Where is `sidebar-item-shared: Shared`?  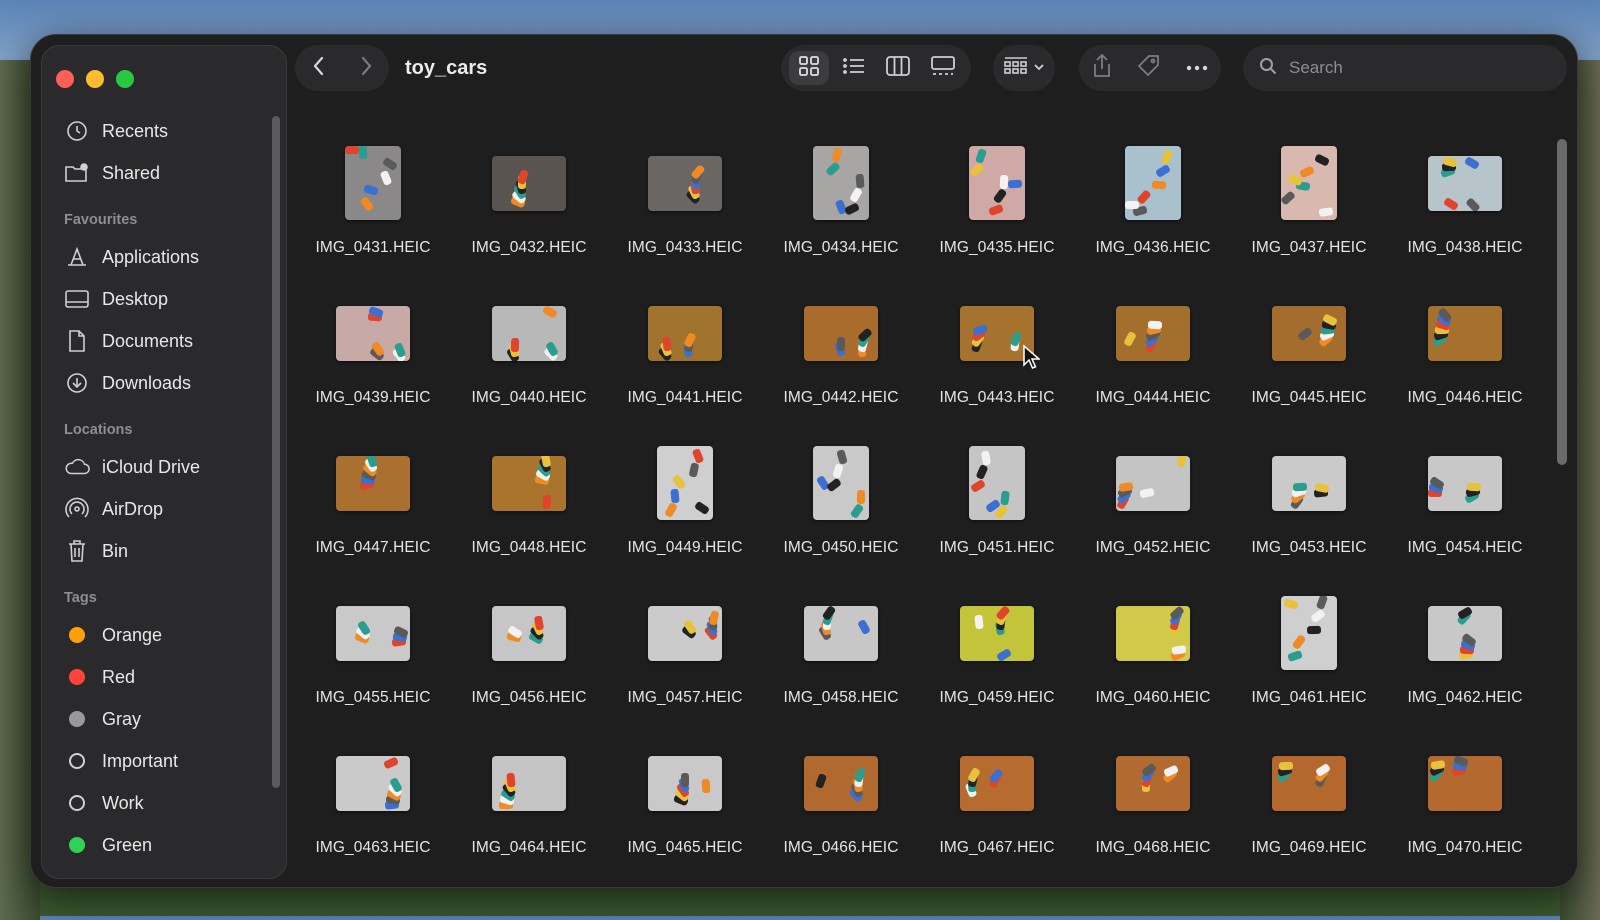 sidebar-item-shared: Shared is located at coordinates (164, 173).